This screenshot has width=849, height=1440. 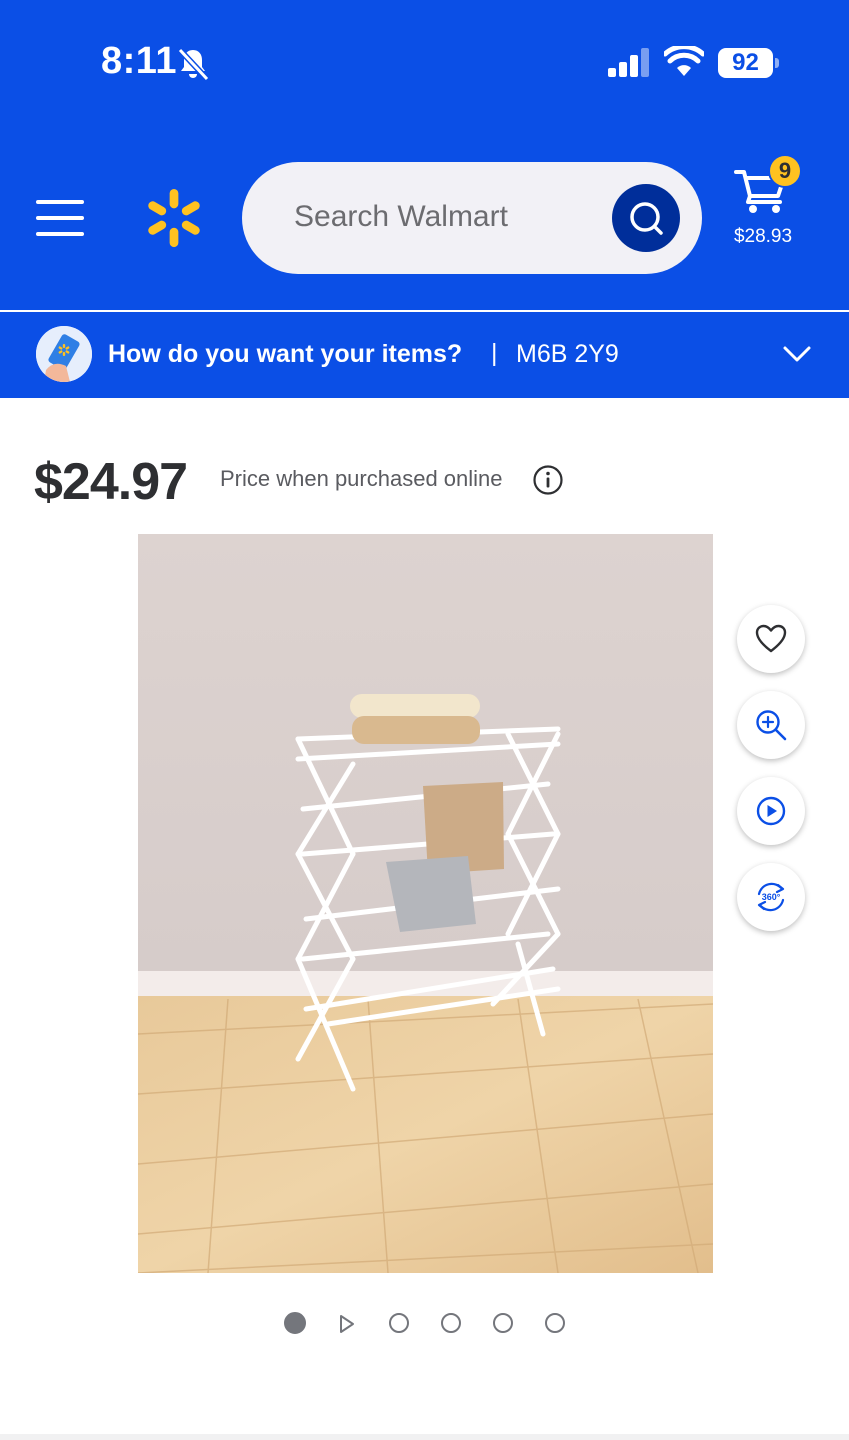 I want to click on rotate-360-icon: 360°, so click(x=771, y=897).